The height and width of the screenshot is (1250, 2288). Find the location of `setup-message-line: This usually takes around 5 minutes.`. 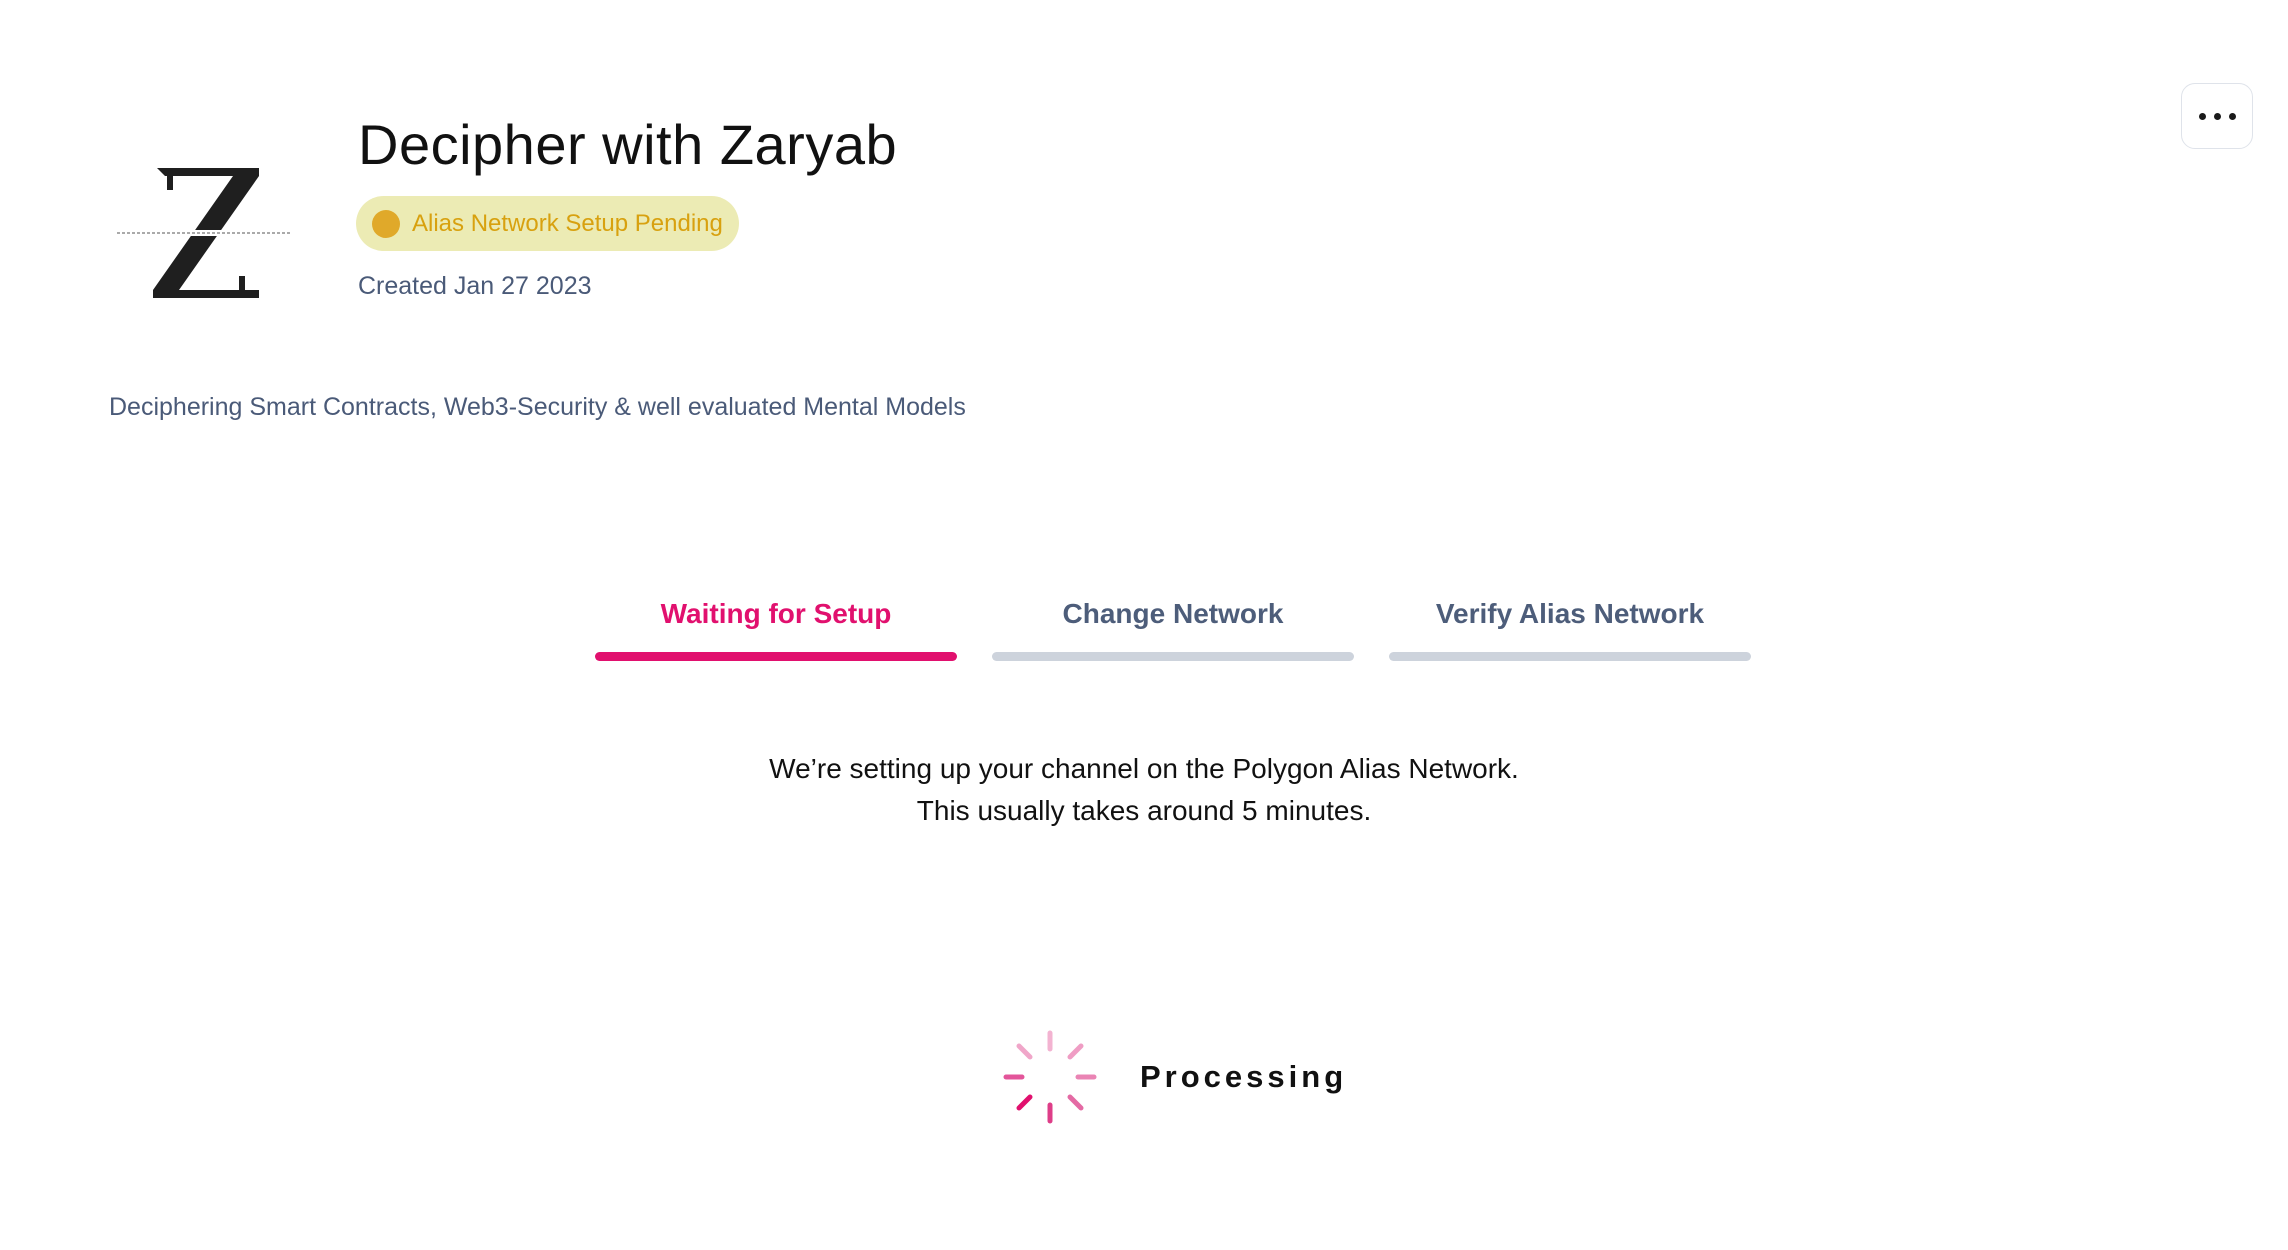

setup-message-line: This usually takes around 5 minutes. is located at coordinates (1144, 810).